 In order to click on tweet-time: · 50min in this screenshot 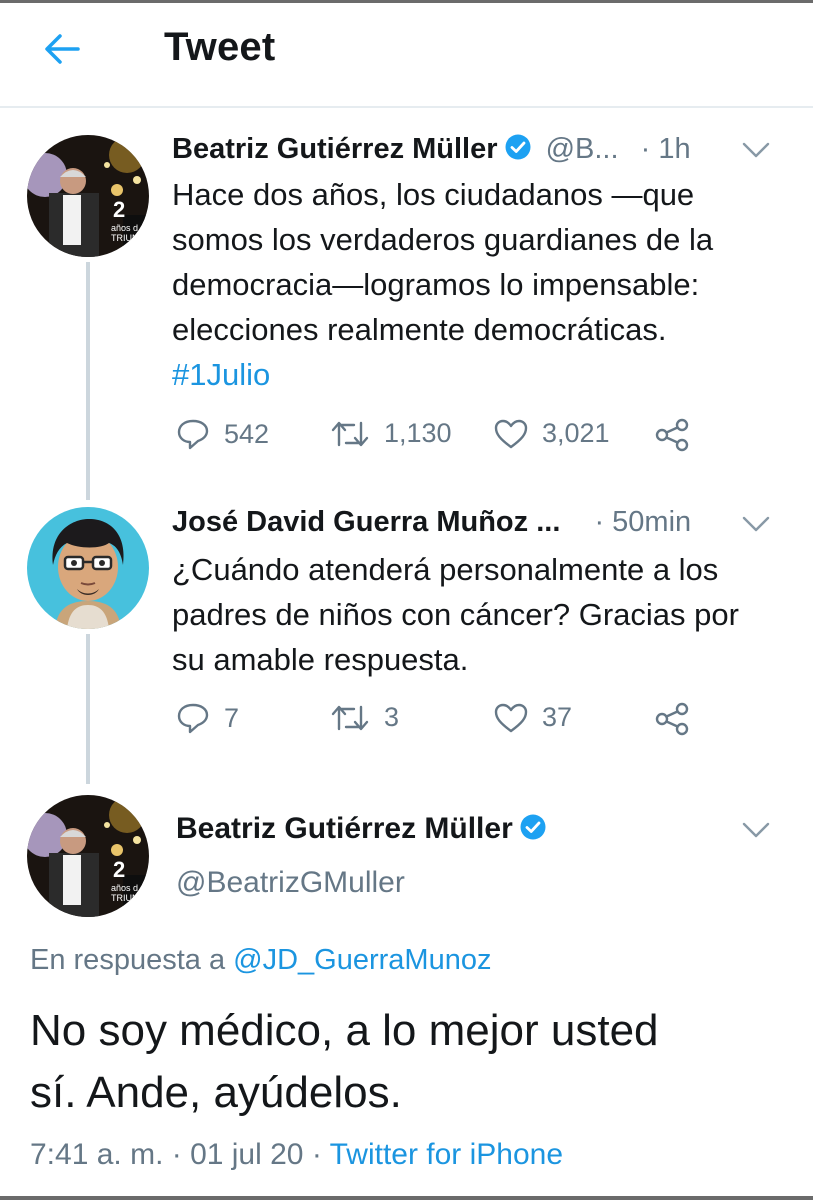, I will do `click(642, 522)`.